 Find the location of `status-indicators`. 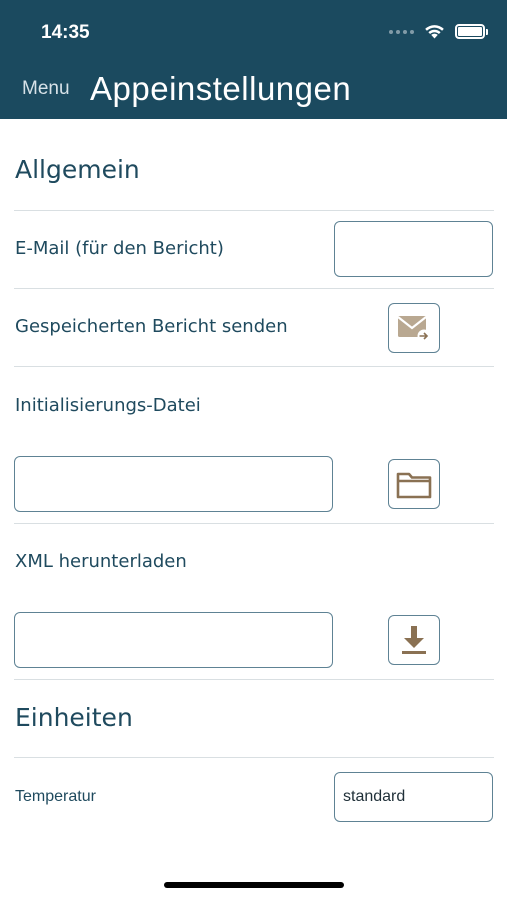

status-indicators is located at coordinates (438, 31).